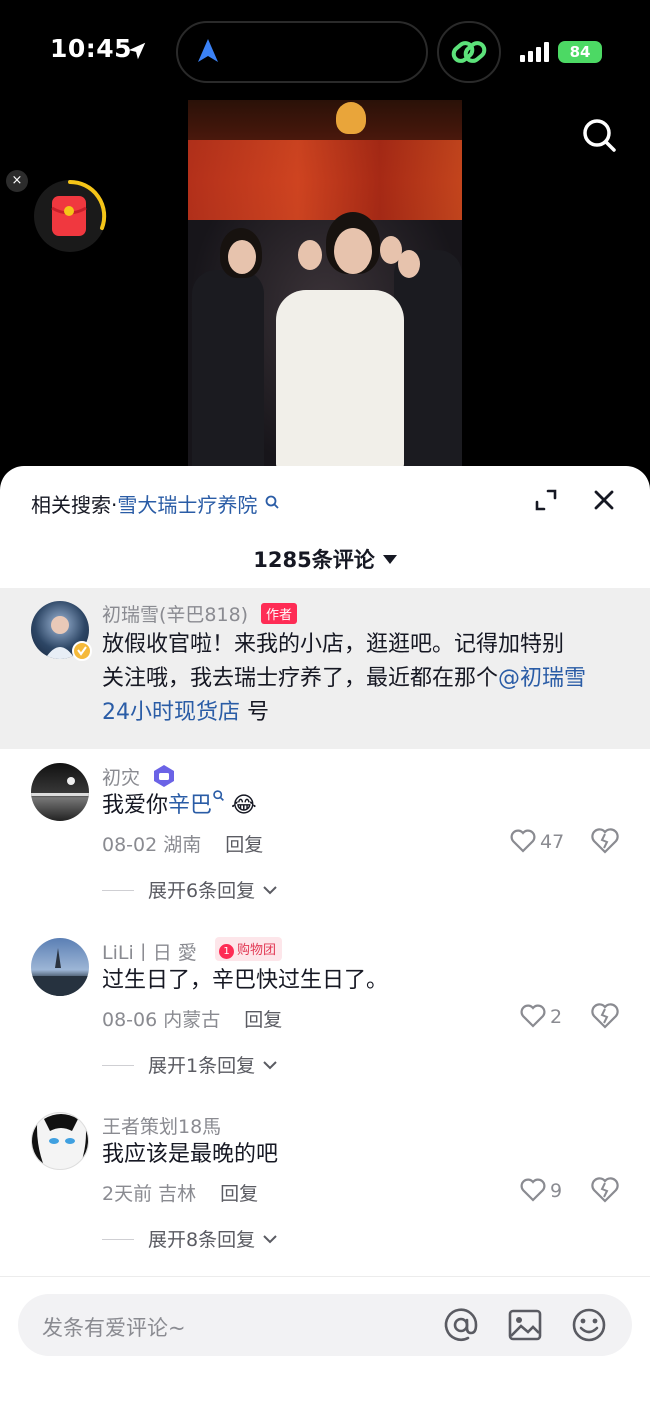  Describe the element at coordinates (279, 613) in the screenshot. I see `author-tag: 作者` at that location.